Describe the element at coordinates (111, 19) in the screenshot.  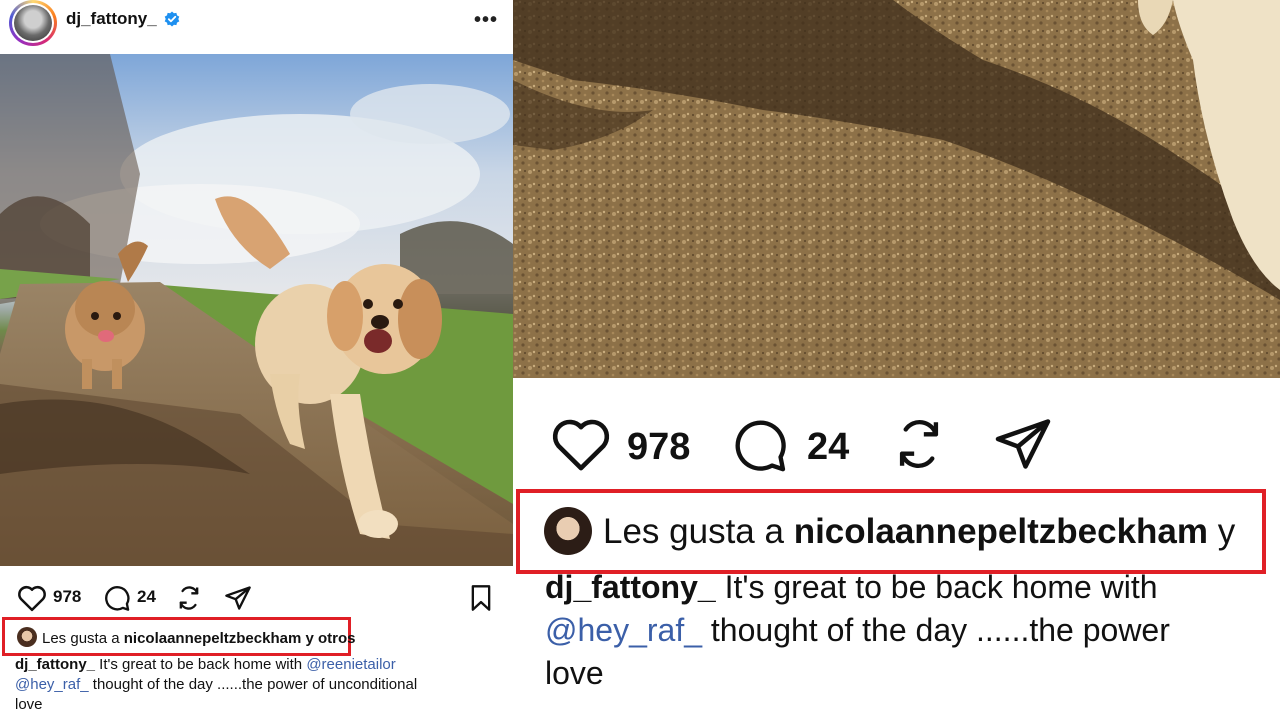
I see `post-username: dj_fattony_` at that location.